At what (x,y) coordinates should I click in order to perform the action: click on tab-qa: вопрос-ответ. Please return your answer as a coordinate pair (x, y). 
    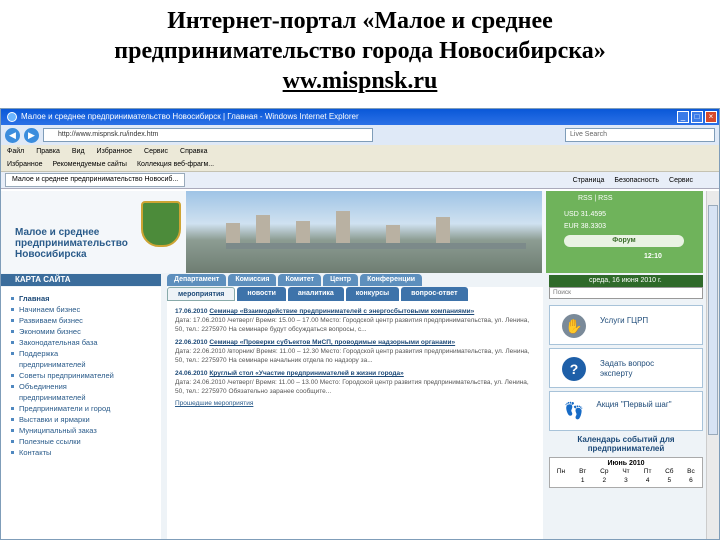
    Looking at the image, I should click on (434, 294).